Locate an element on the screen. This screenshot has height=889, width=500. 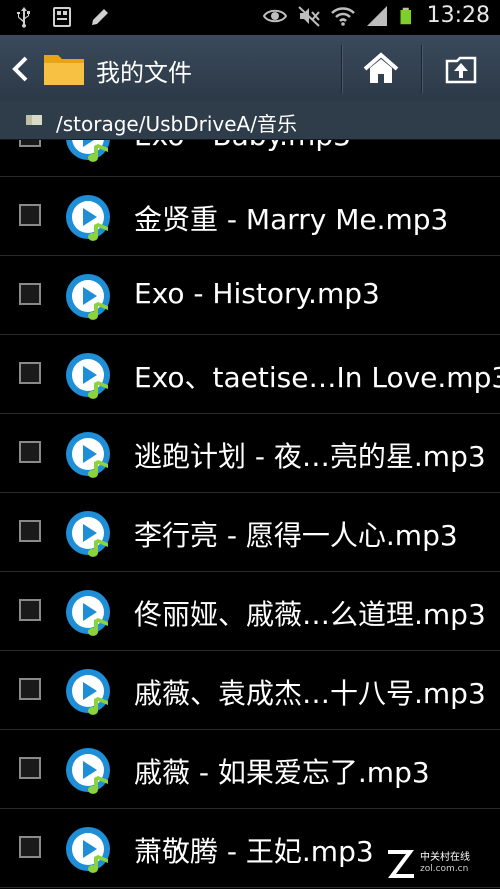
file-name: 李行亮 - 愿得一人心.mp3 is located at coordinates (296, 535).